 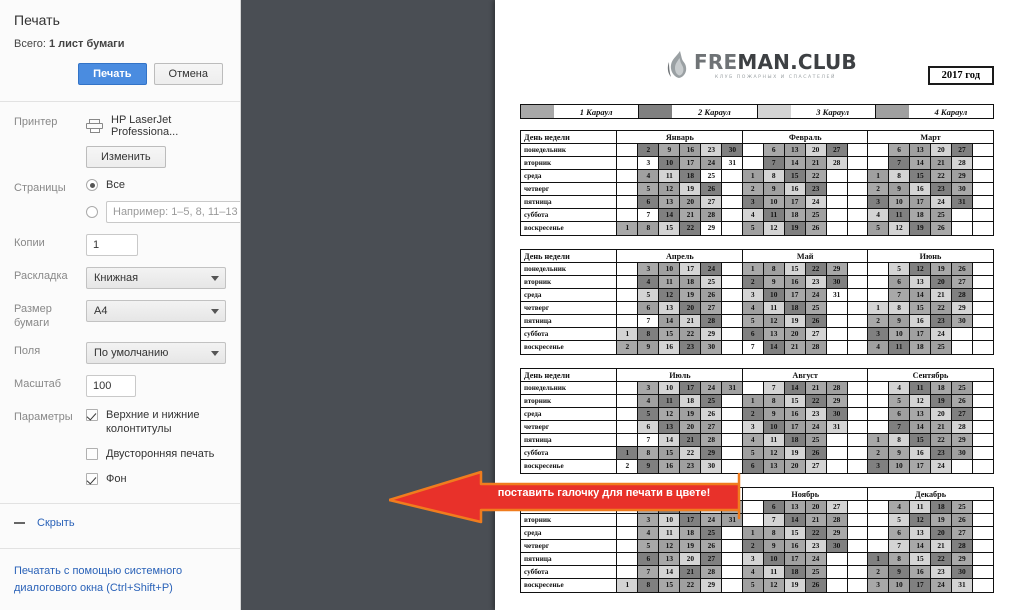 What do you see at coordinates (921, 401) in the screenshot?
I see `day-cell: 12` at bounding box center [921, 401].